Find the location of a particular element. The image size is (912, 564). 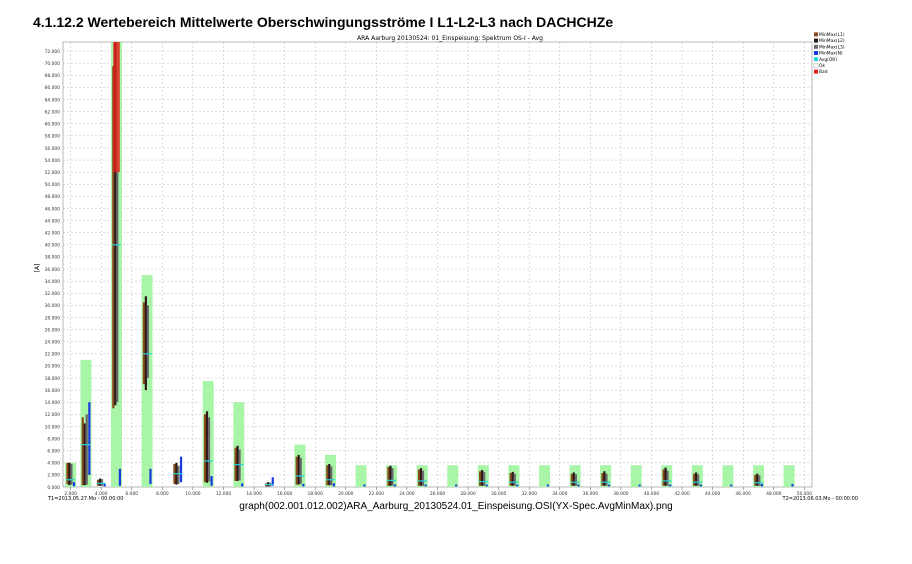

y-tick-label: 56.000 is located at coordinates (53, 149).